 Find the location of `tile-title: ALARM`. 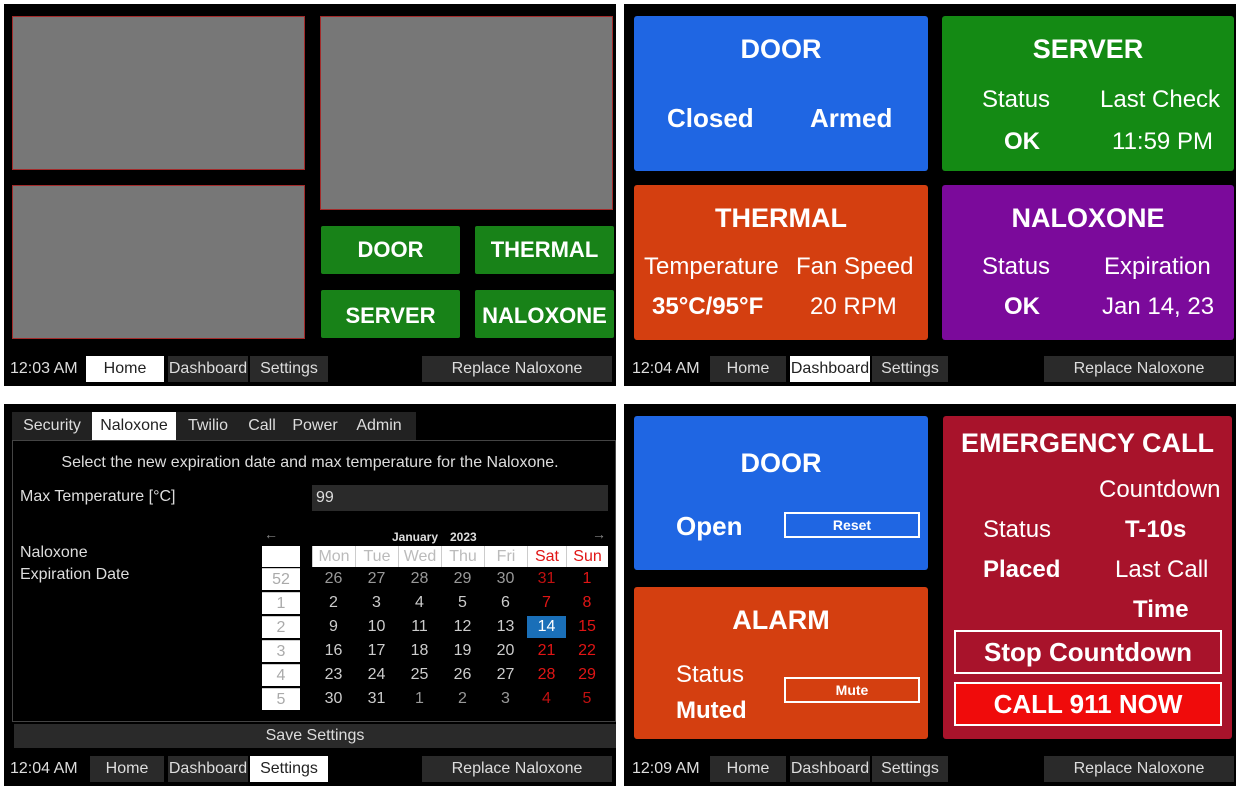

tile-title: ALARM is located at coordinates (781, 620).